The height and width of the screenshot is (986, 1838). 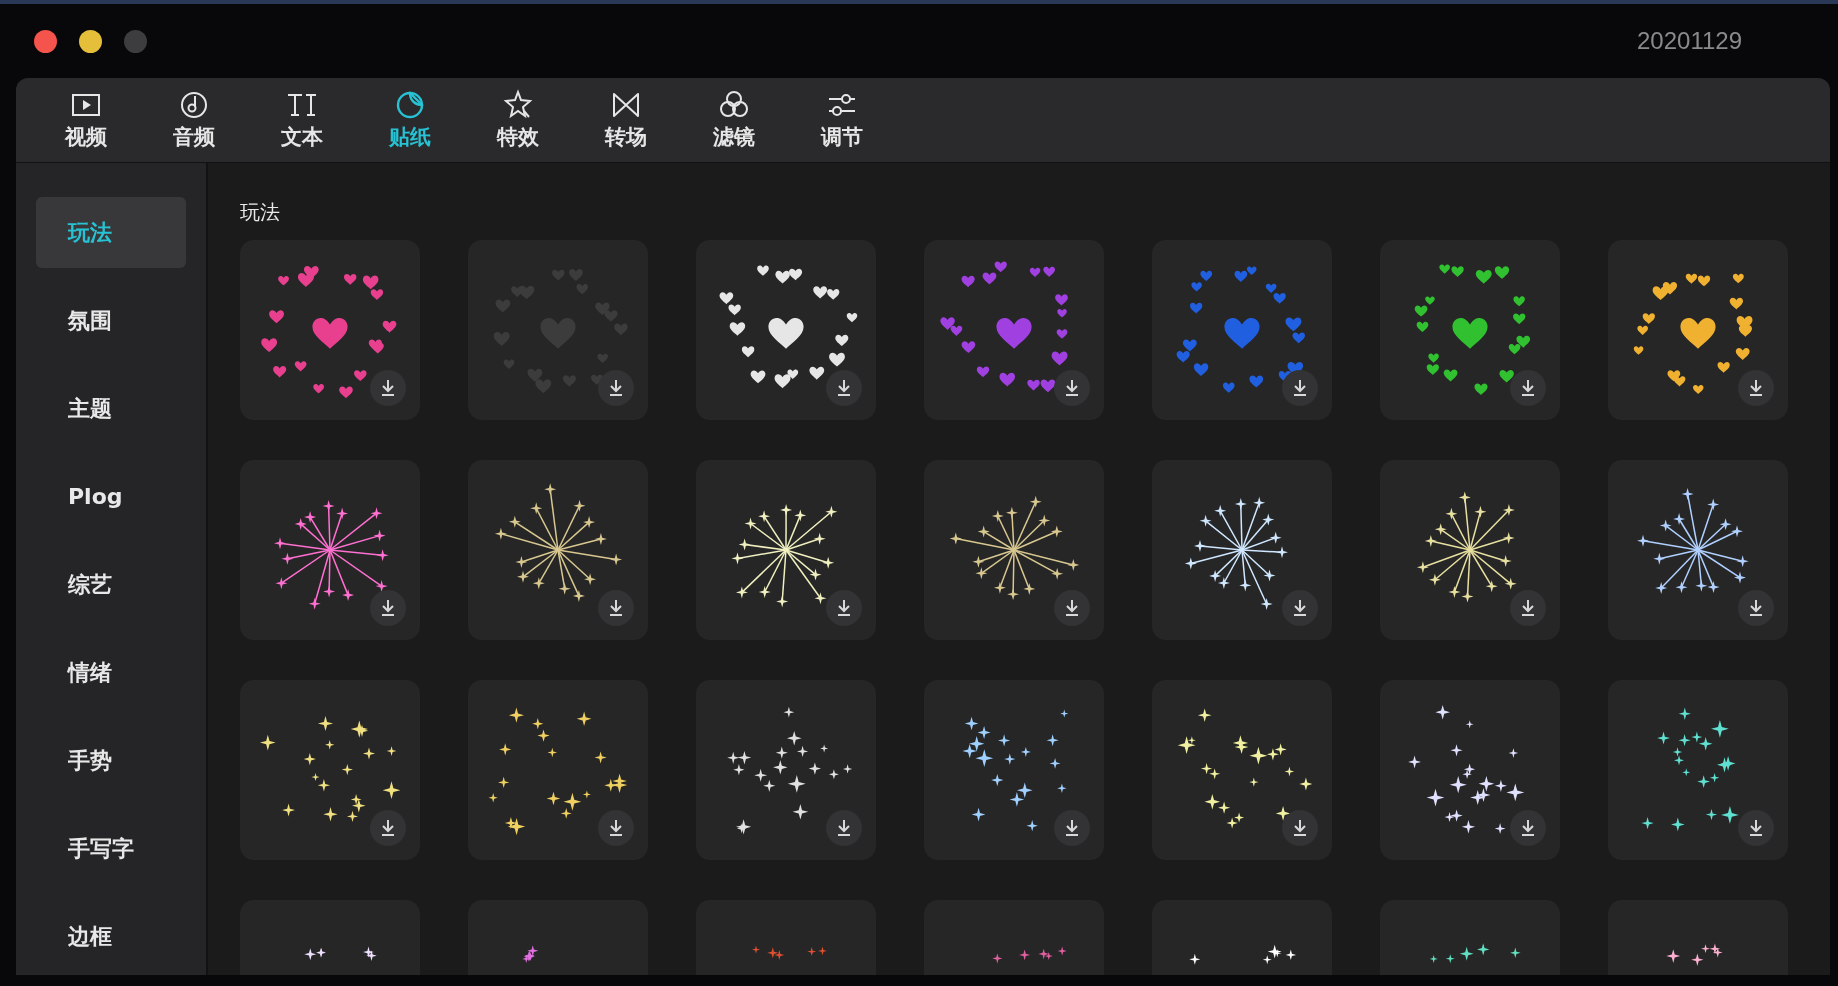 What do you see at coordinates (111, 672) in the screenshot?
I see `category-item: 情绪` at bounding box center [111, 672].